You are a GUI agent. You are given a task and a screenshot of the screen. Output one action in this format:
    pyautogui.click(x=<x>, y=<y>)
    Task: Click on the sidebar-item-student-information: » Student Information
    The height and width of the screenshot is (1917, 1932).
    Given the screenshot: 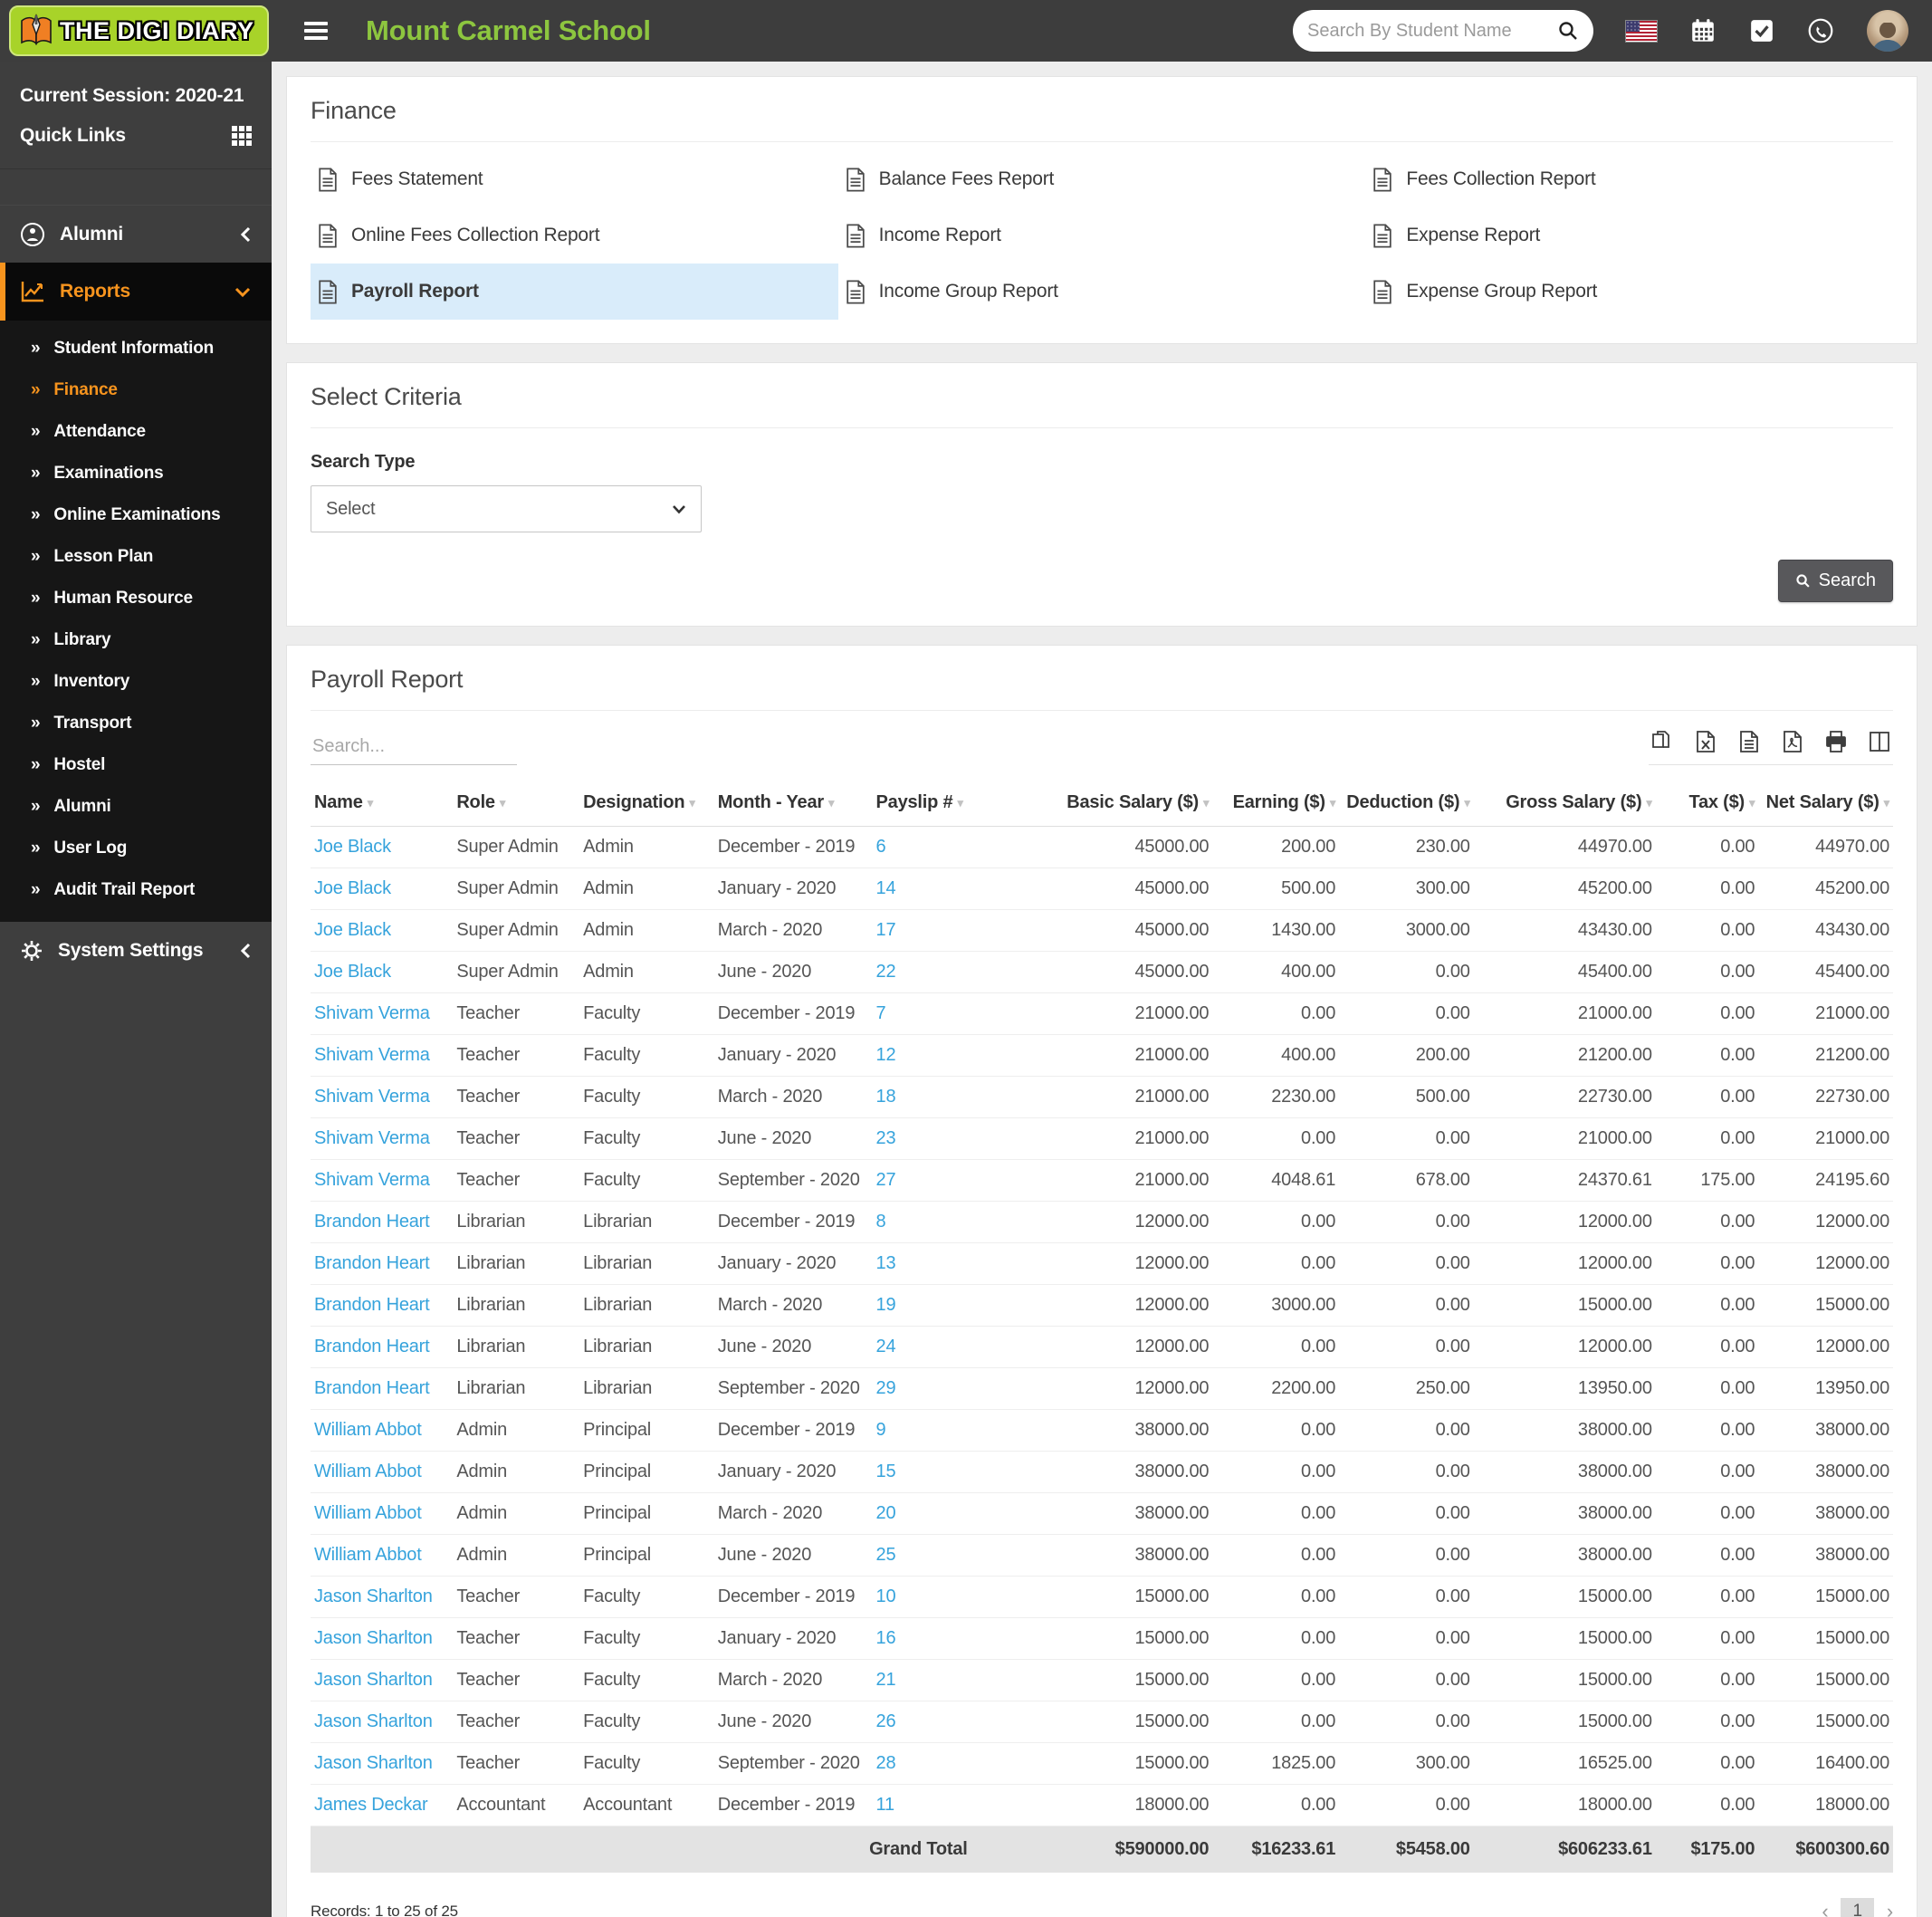 What is the action you would take?
    pyautogui.click(x=136, y=348)
    